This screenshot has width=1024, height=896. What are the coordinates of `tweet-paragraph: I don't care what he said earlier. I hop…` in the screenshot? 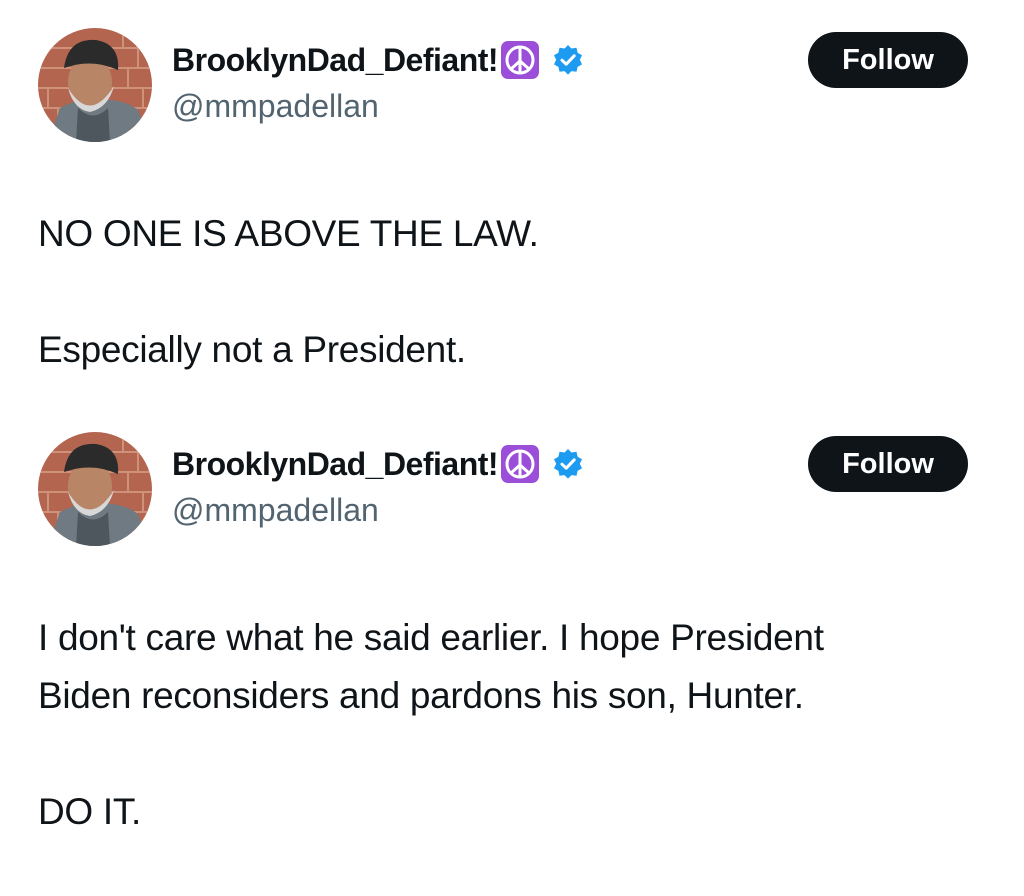 It's located at (431, 637).